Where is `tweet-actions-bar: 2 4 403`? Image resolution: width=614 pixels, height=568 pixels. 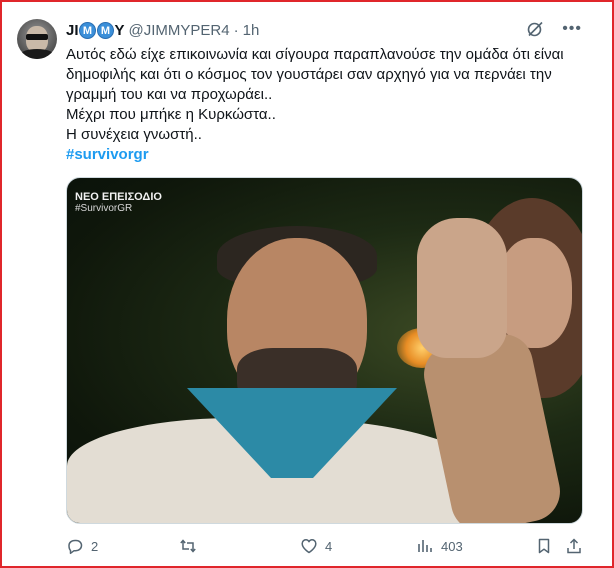 tweet-actions-bar: 2 4 403 is located at coordinates (326, 546).